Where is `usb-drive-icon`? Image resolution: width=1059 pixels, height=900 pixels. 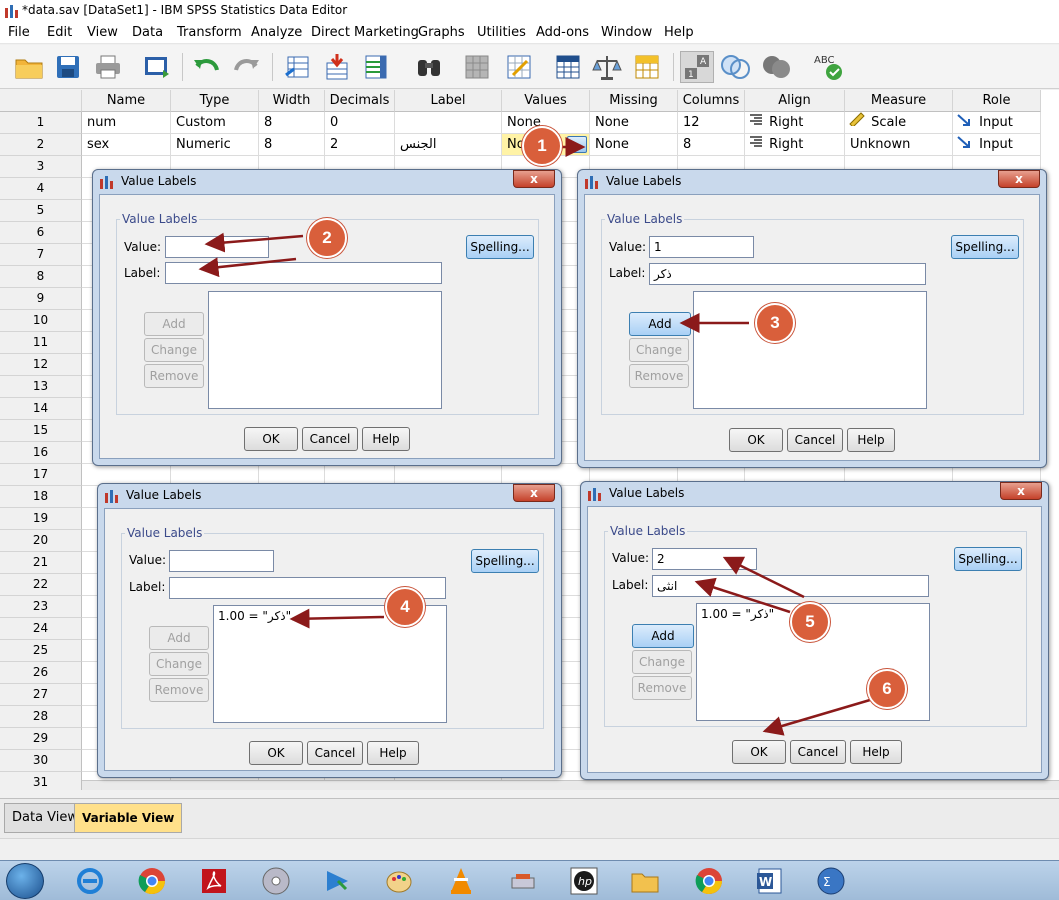 usb-drive-icon is located at coordinates (523, 881).